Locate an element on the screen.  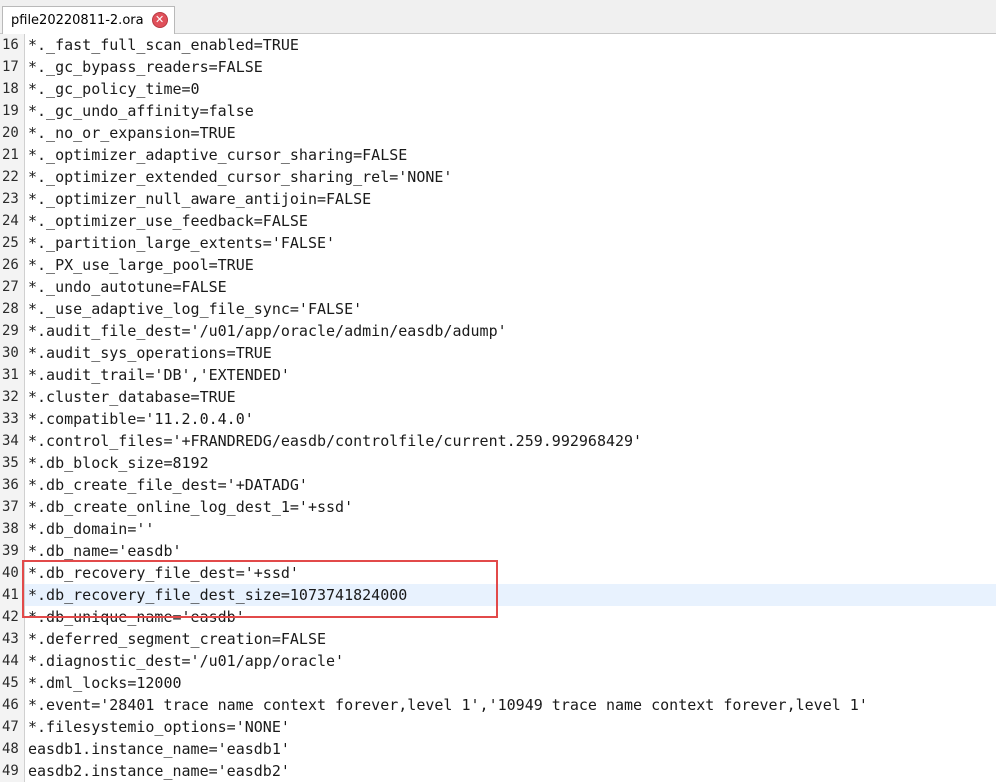
code-line: 27 *._undo_autotune=FALSE is located at coordinates (498, 287).